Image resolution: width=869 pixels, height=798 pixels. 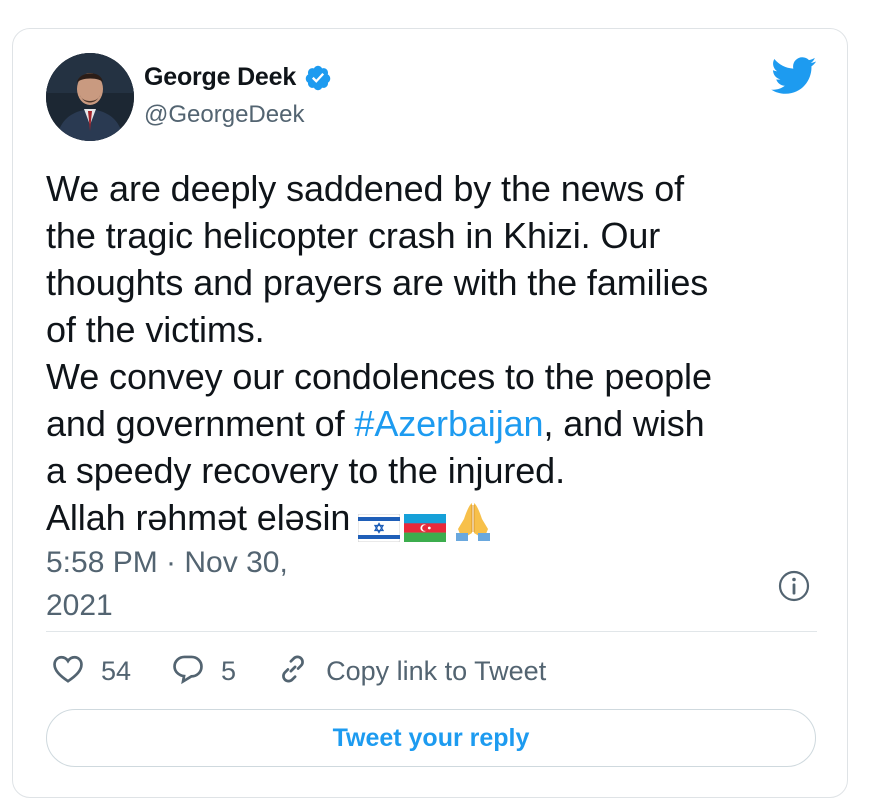 I want to click on tweet-line: a speedy recovery to the injured., so click(x=305, y=470).